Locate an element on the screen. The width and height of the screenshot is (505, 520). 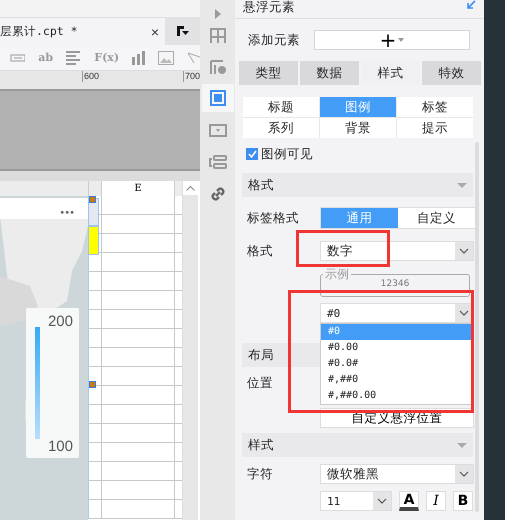
example-box: 示例 12346 is located at coordinates (395, 283).